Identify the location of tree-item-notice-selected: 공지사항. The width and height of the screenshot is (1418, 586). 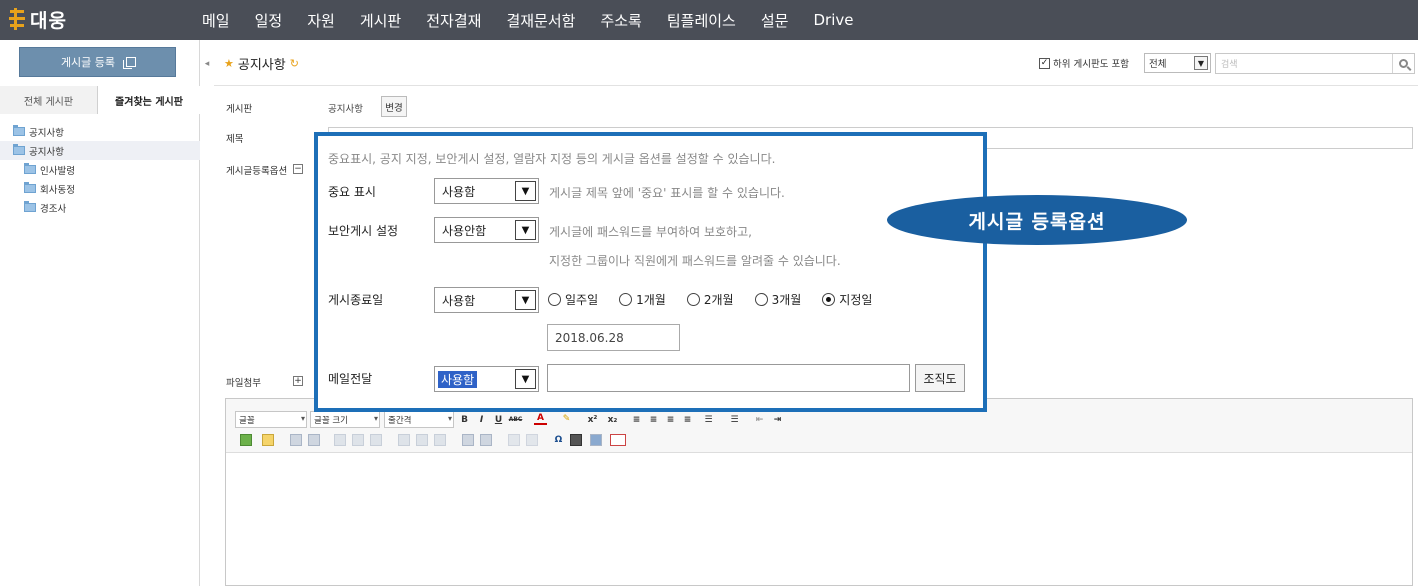
(100, 150).